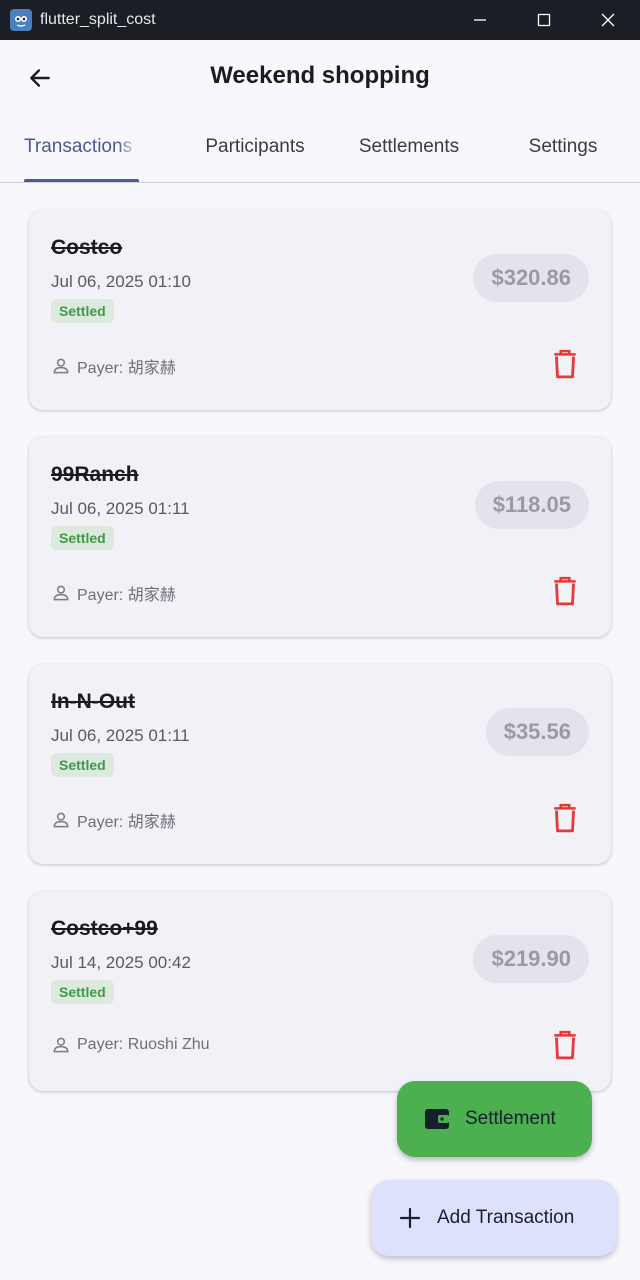 This screenshot has height=1280, width=640. What do you see at coordinates (121, 281) in the screenshot?
I see `transaction-date: Jul 06, 2025 01:10` at bounding box center [121, 281].